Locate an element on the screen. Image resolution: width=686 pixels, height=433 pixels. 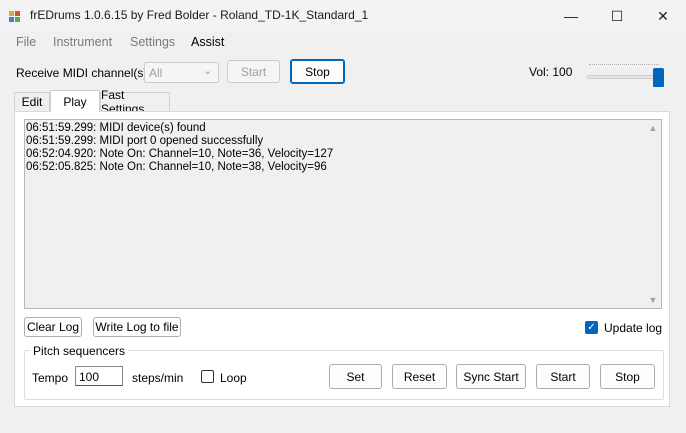
maximize-button: ☐ is located at coordinates (617, 16).